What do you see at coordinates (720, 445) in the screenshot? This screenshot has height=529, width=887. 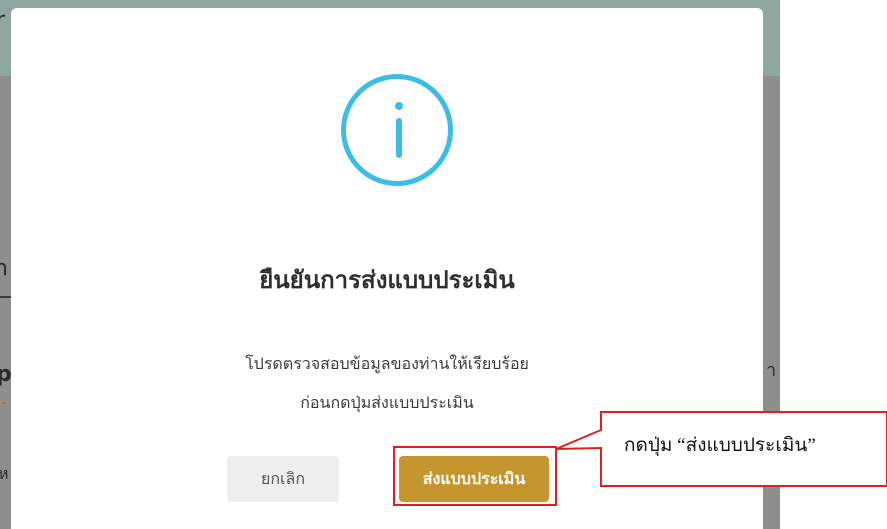 I see `callout-label: กดปุ่ม “ส่งแบบประเมิน”` at bounding box center [720, 445].